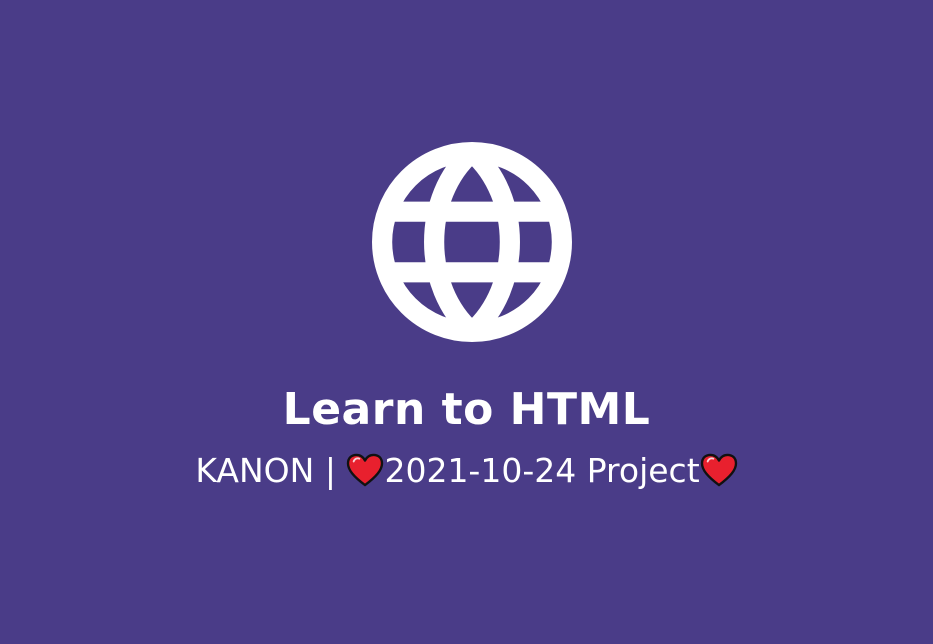 This screenshot has height=644, width=933. I want to click on project-label: Project, so click(643, 470).